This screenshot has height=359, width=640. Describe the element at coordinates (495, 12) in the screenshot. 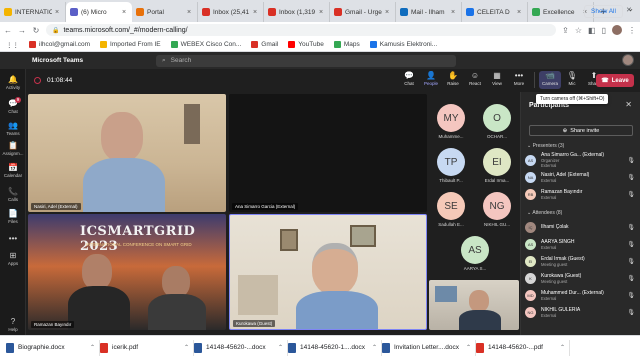

I see `browser-tab: CELEITA D ×` at that location.